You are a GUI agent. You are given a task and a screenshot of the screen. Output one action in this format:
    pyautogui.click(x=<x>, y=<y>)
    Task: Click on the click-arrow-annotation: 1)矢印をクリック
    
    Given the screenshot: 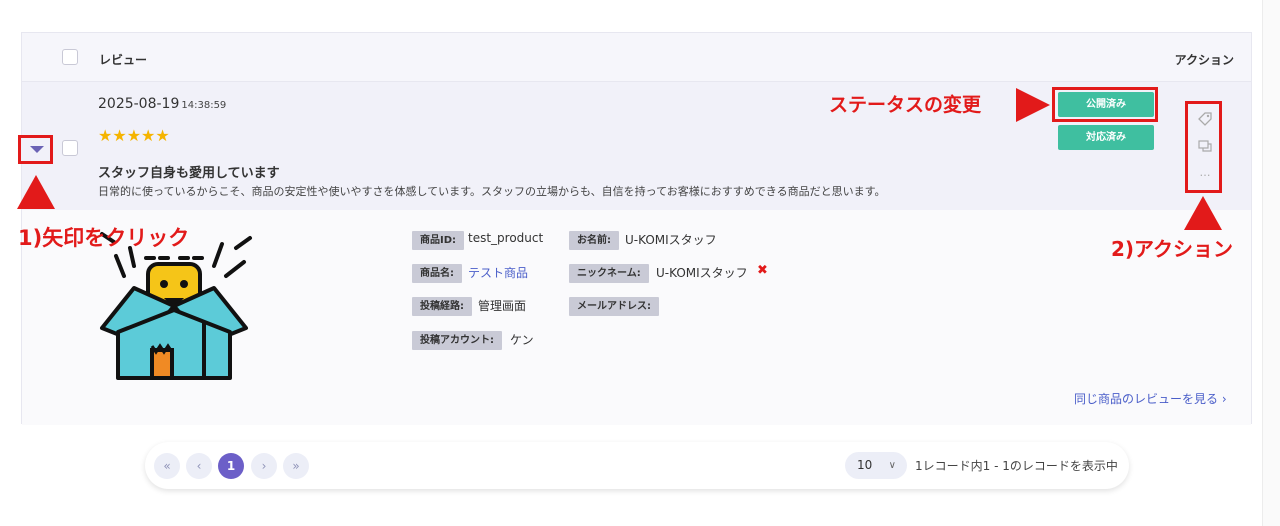 What is the action you would take?
    pyautogui.click(x=104, y=238)
    